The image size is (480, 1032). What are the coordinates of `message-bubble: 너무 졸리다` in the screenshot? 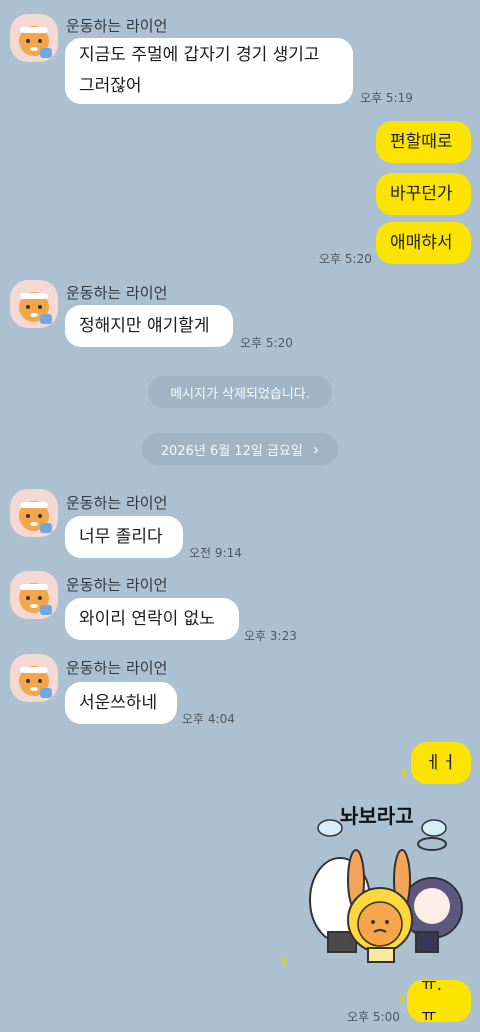 It's located at (124, 537).